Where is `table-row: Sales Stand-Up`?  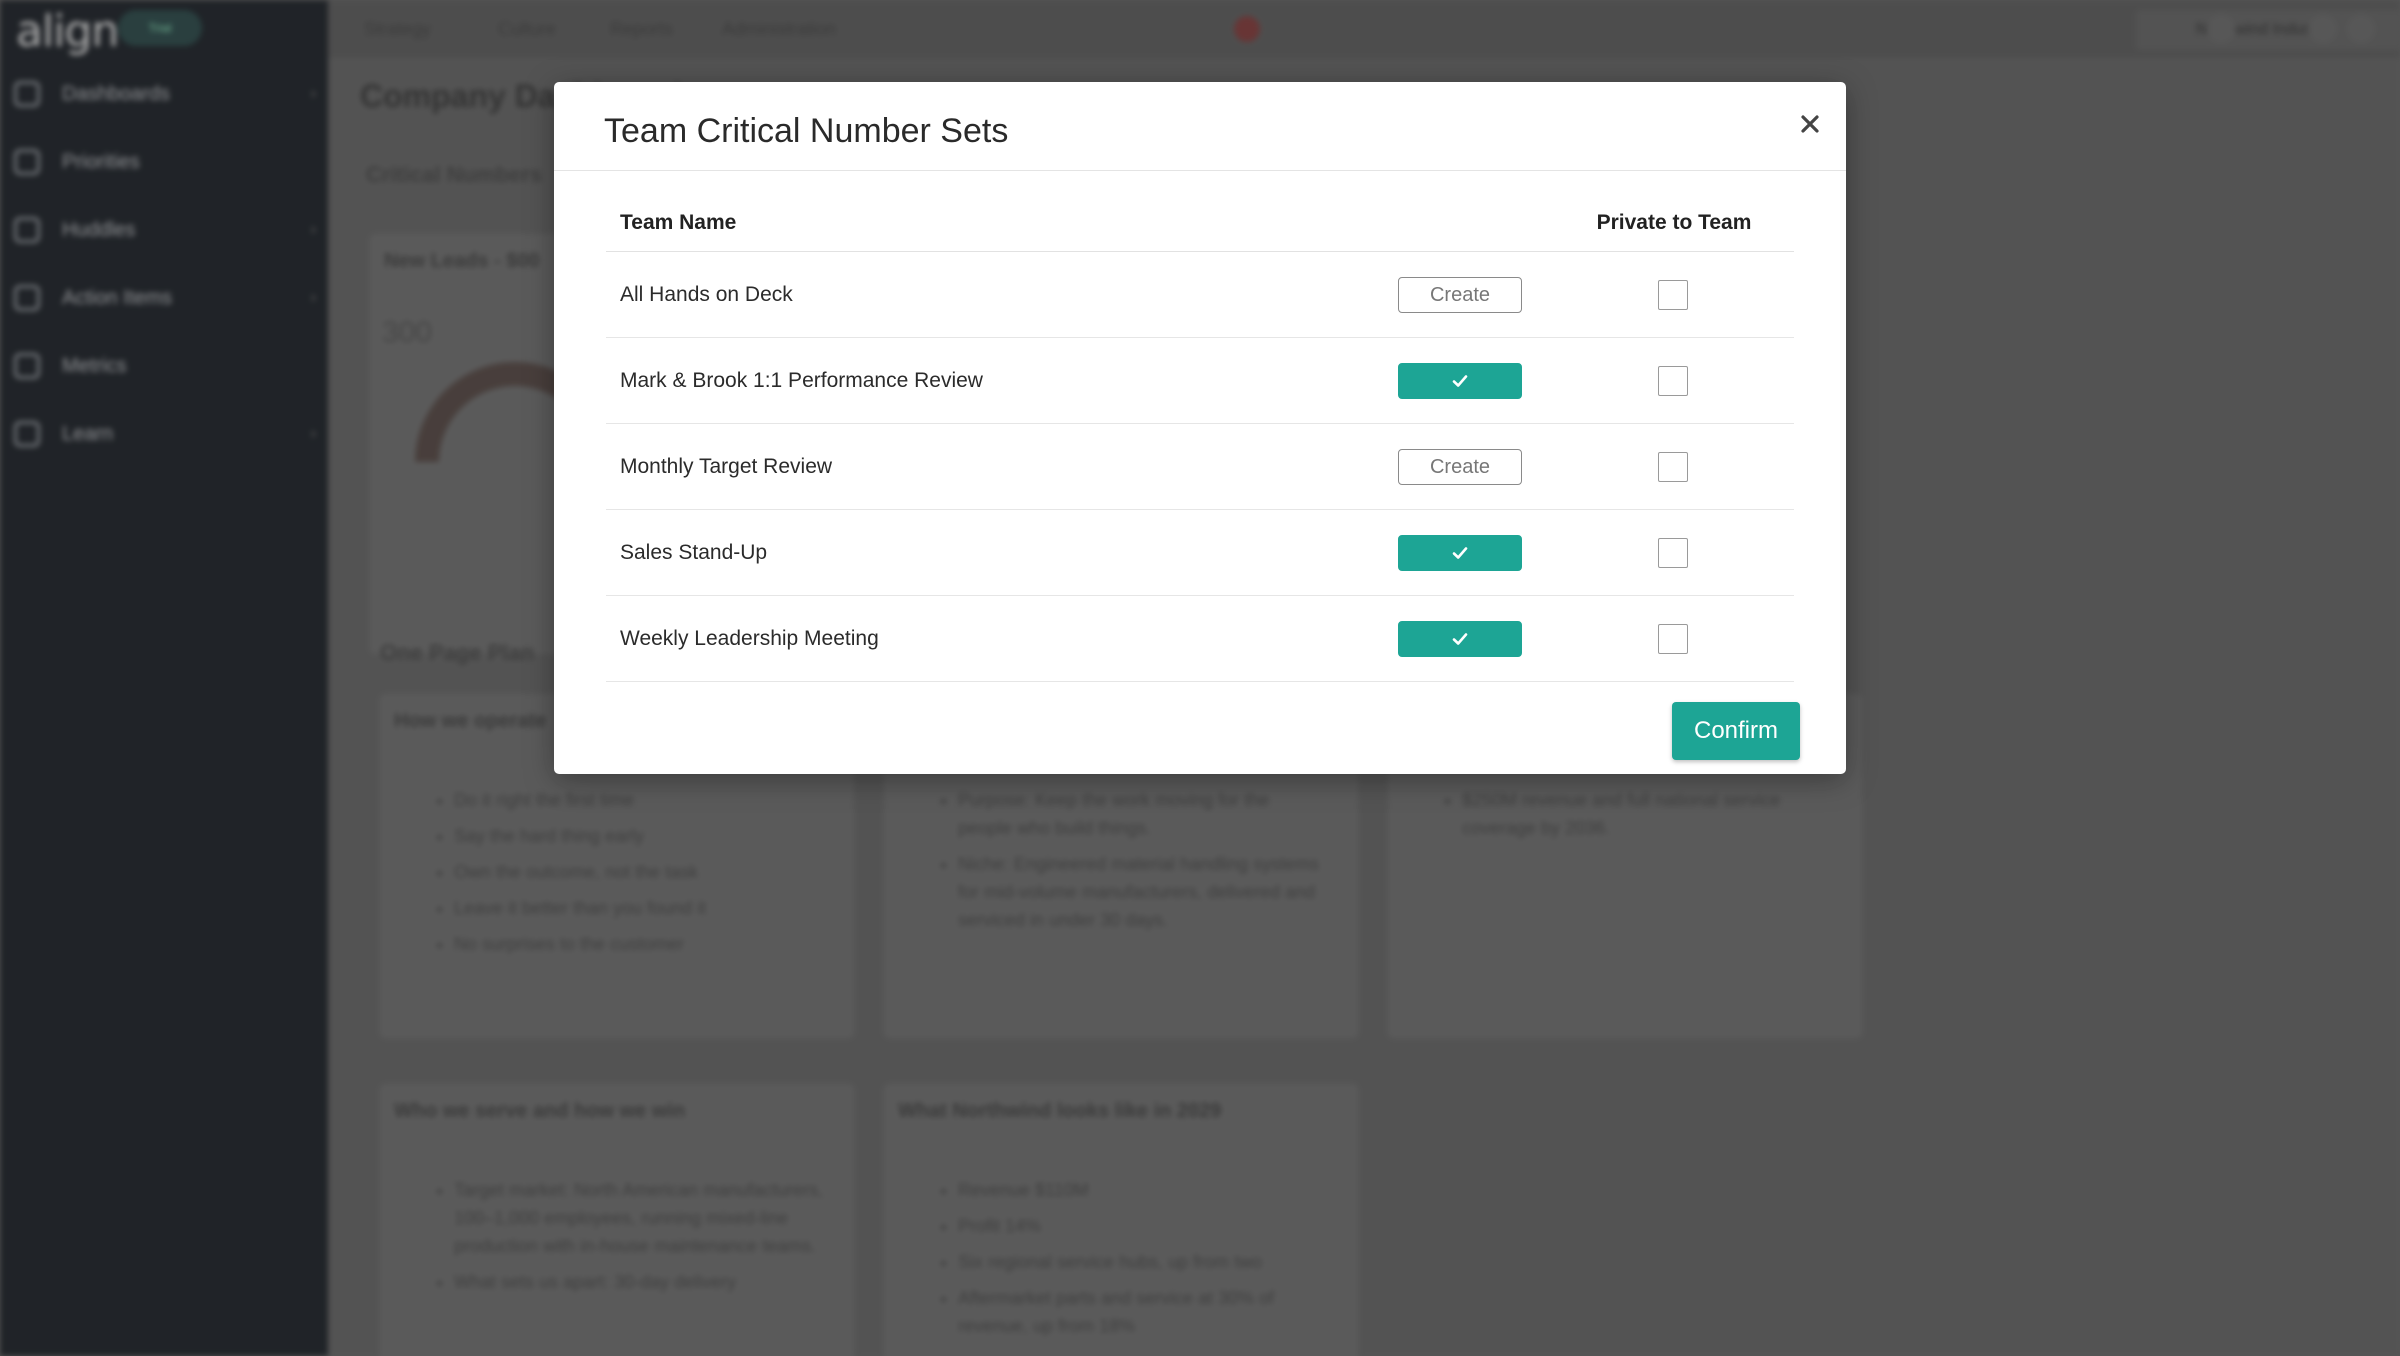
table-row: Sales Stand-Up is located at coordinates (1200, 553).